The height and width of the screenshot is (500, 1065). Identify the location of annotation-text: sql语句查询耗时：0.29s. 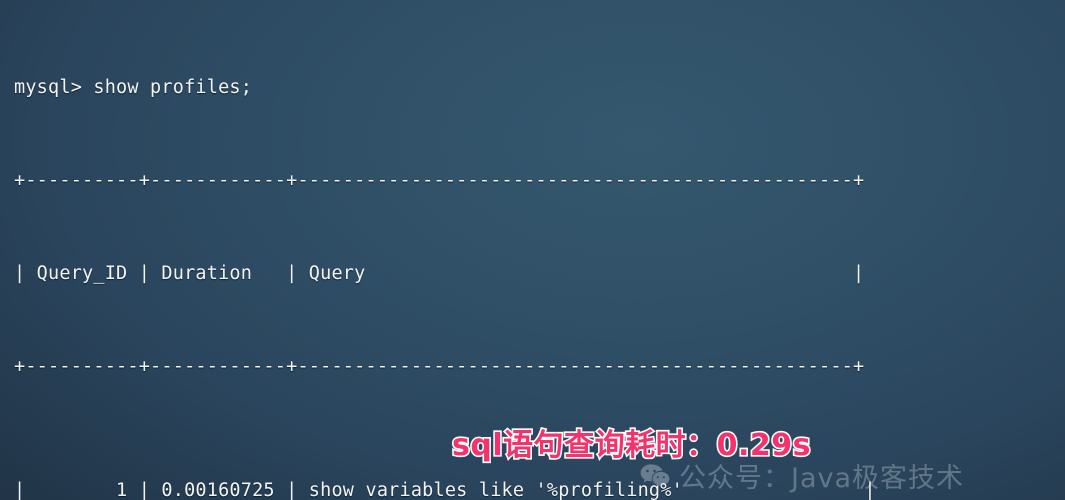
(631, 445).